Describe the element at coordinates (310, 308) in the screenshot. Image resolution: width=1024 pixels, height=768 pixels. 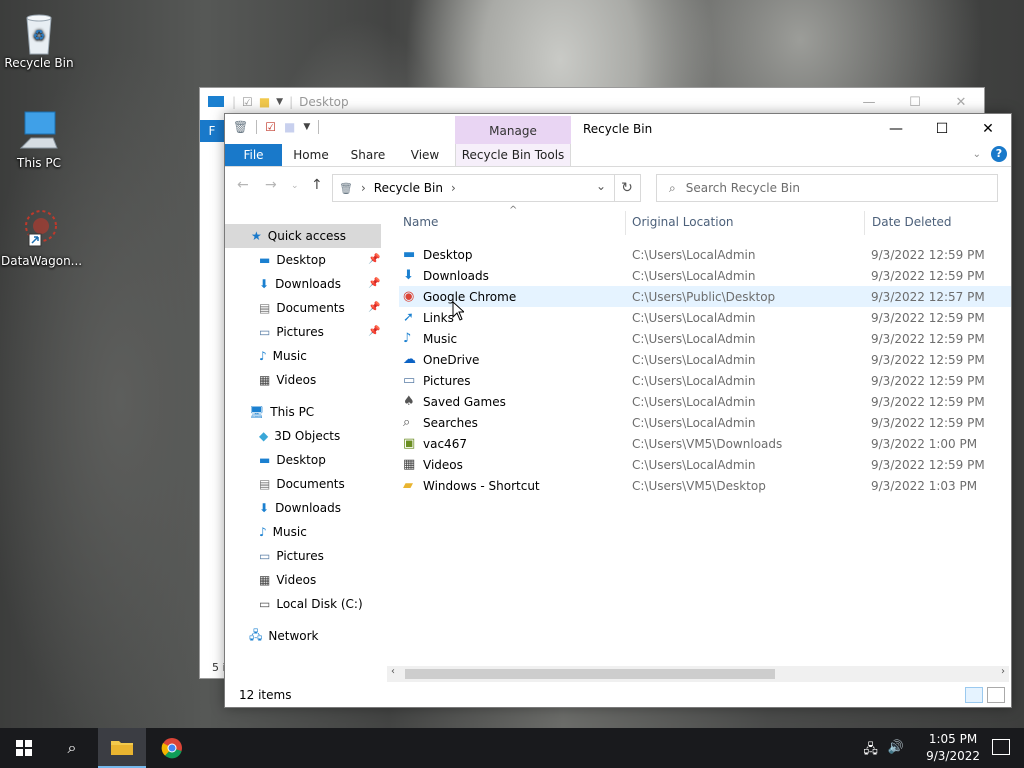
I see `nav-label: Documents` at that location.